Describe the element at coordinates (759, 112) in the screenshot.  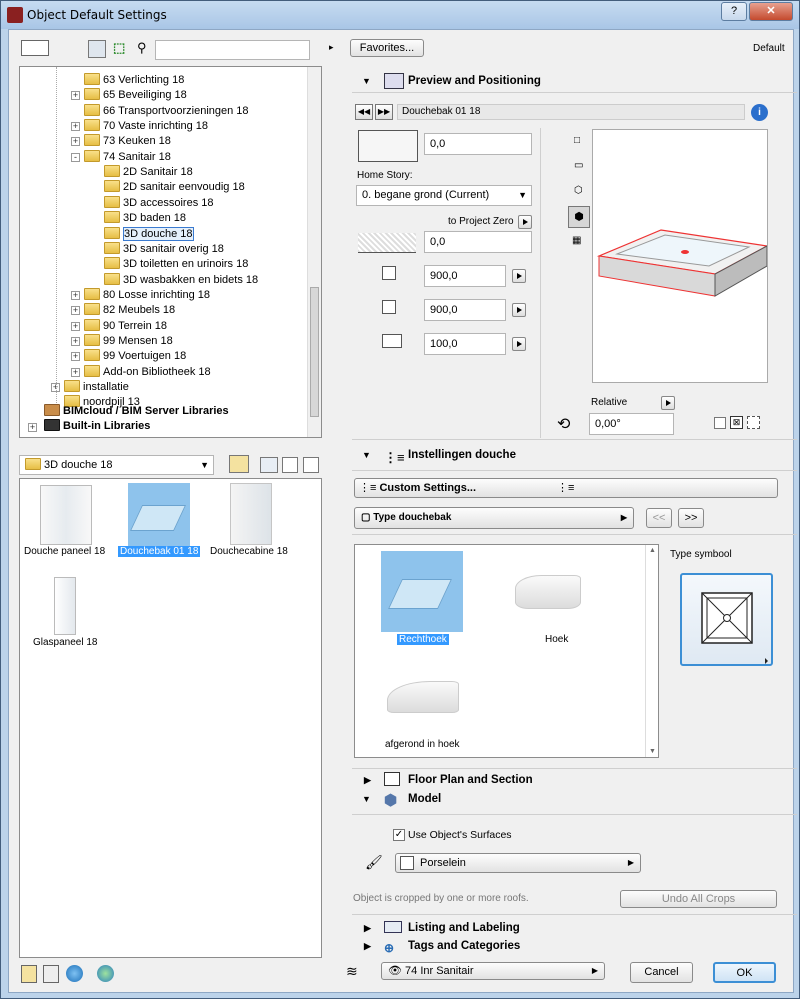
I see `info-icon: i` at that location.